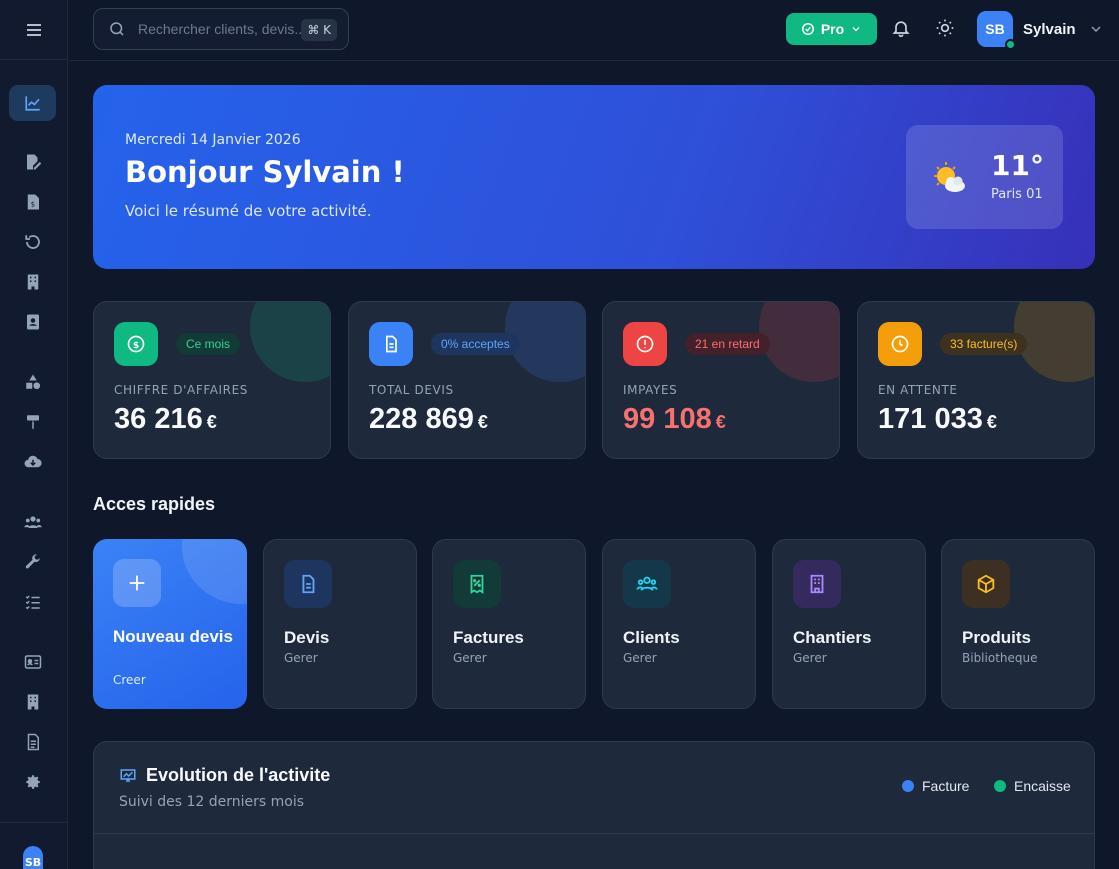  Describe the element at coordinates (475, 344) in the screenshot. I see `stat-badge: 0% acceptes` at that location.